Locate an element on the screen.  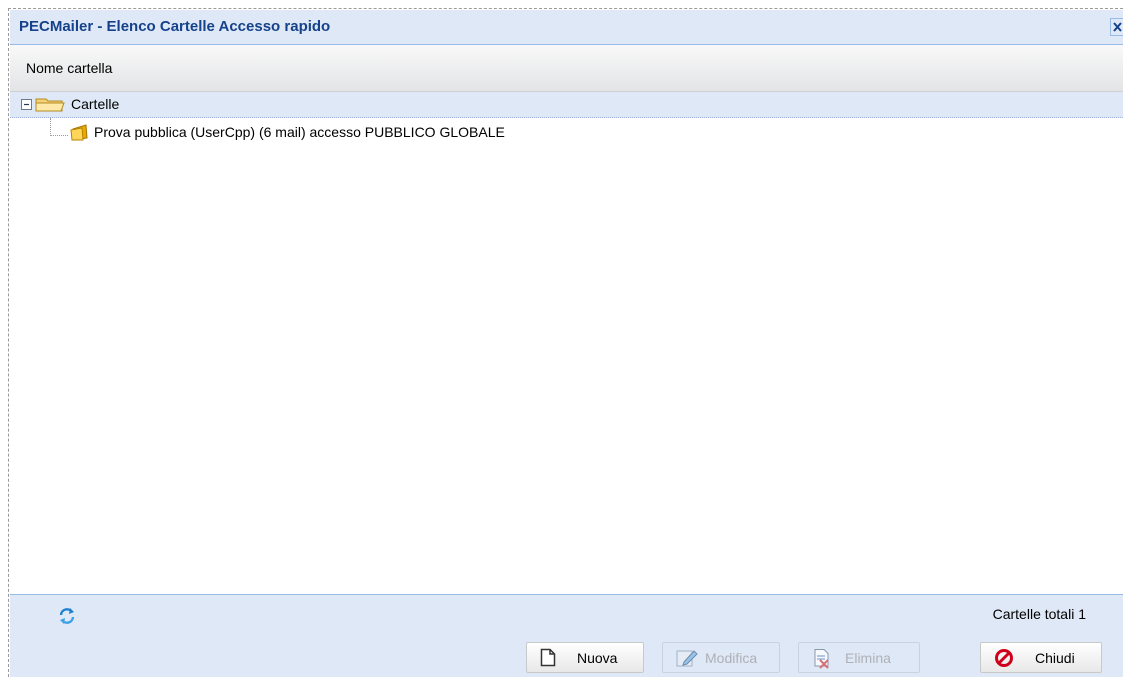
folder-icon is located at coordinates (79, 132).